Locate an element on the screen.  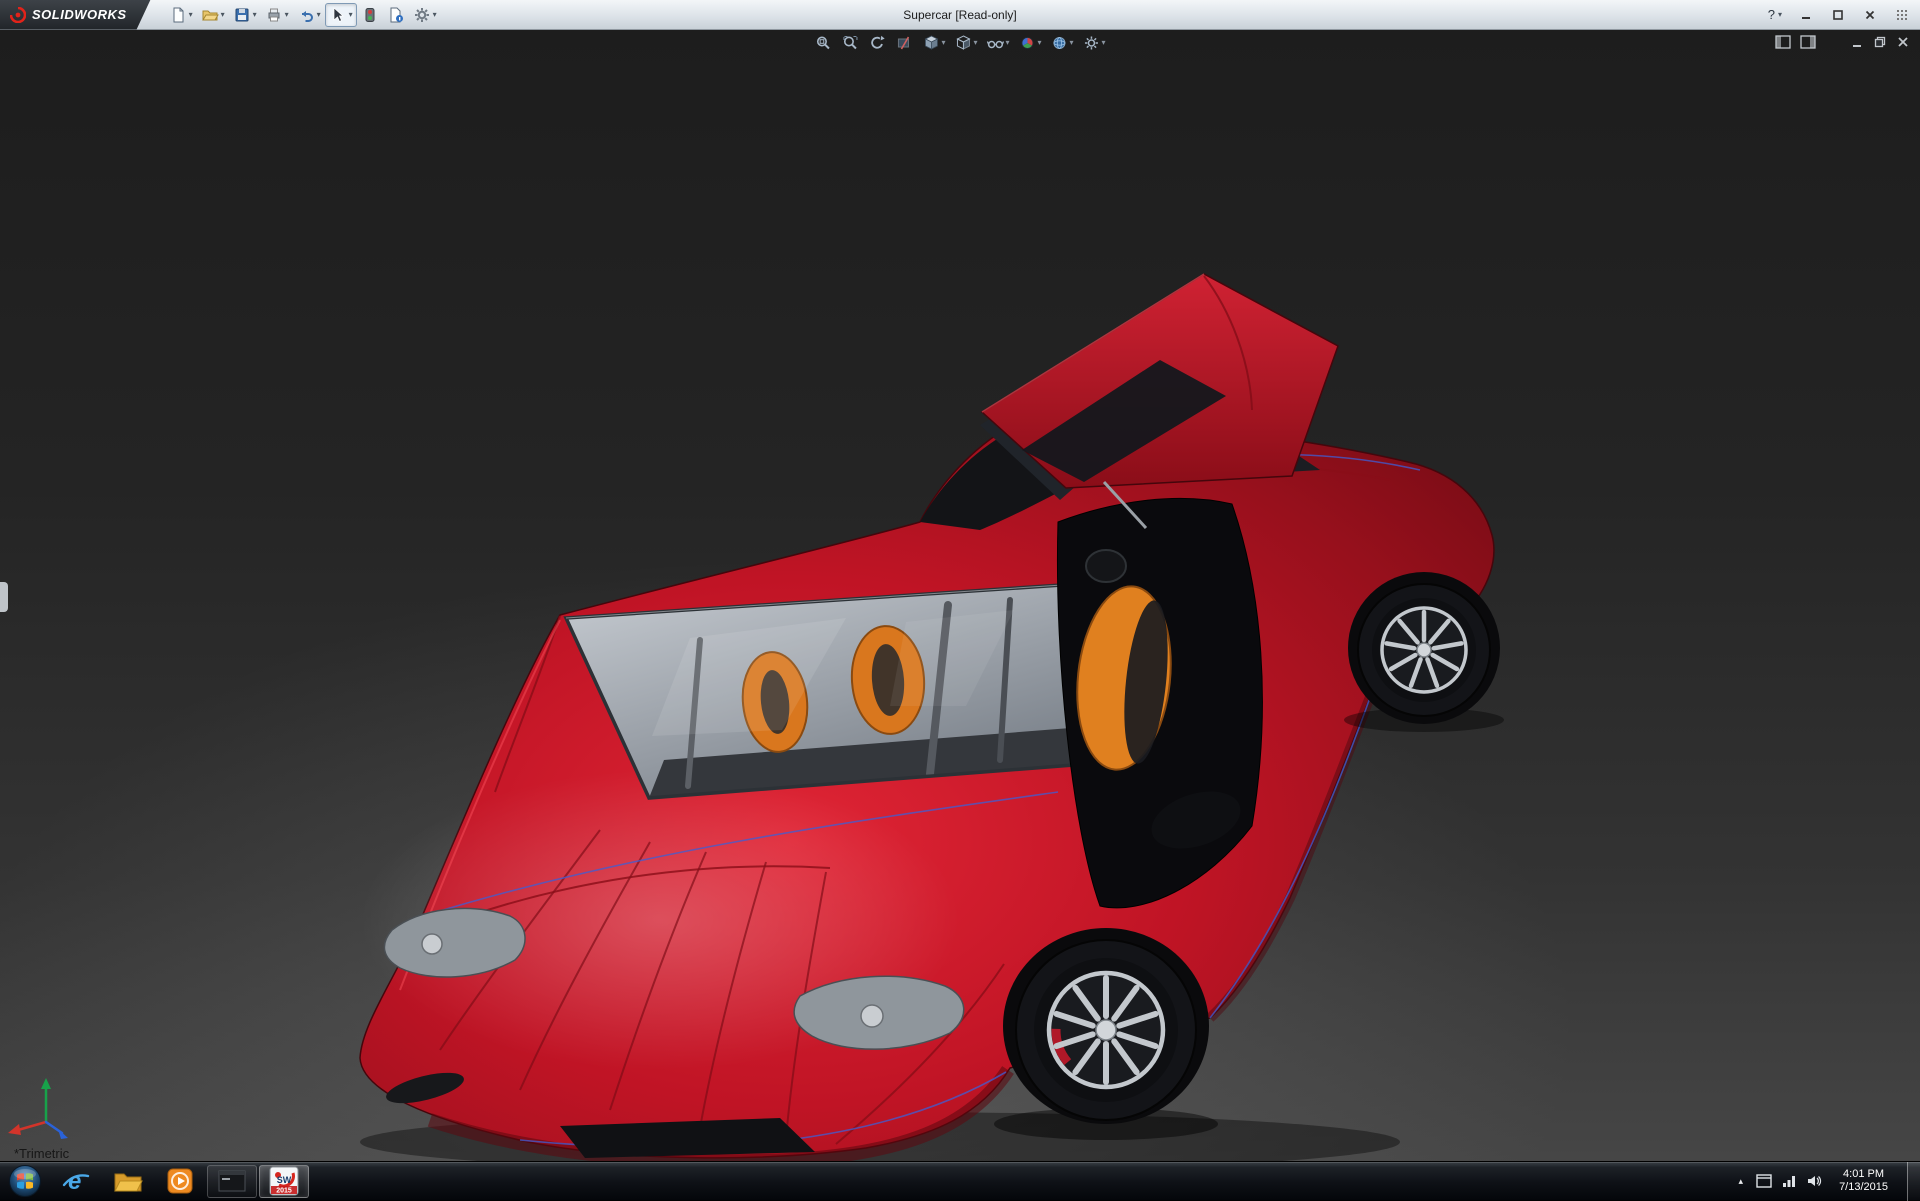
view-orientation-button: ▾ is located at coordinates (933, 43).